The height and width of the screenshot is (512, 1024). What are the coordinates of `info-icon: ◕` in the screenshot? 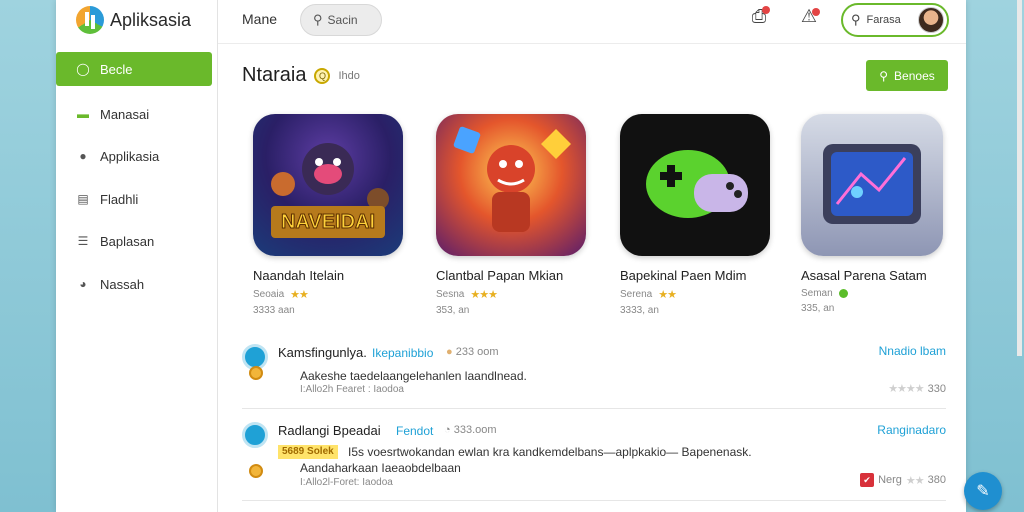 It's located at (83, 284).